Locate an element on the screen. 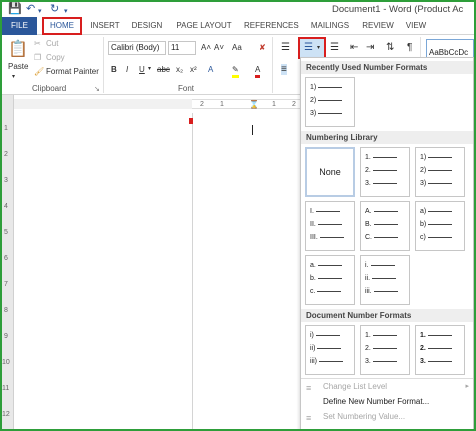  list-number: 3. is located at coordinates (368, 183).